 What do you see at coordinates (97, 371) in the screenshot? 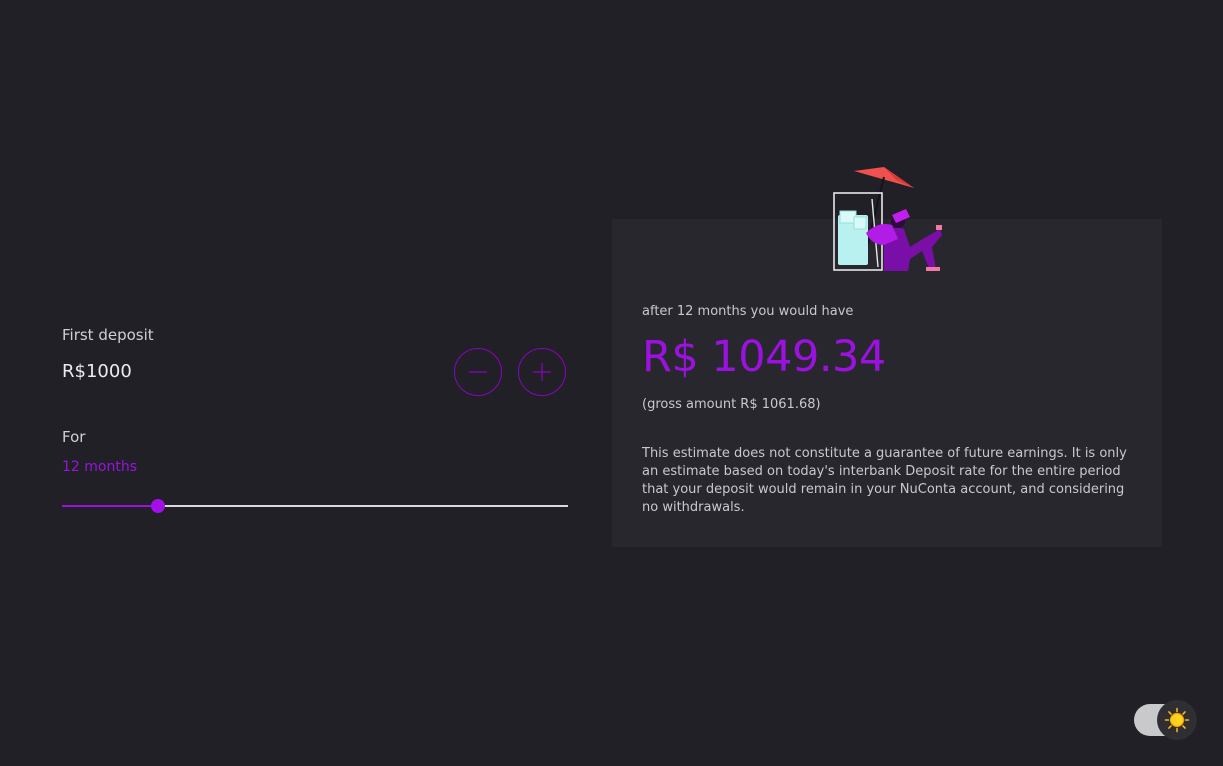
I see `first-deposit-value: R$1000` at bounding box center [97, 371].